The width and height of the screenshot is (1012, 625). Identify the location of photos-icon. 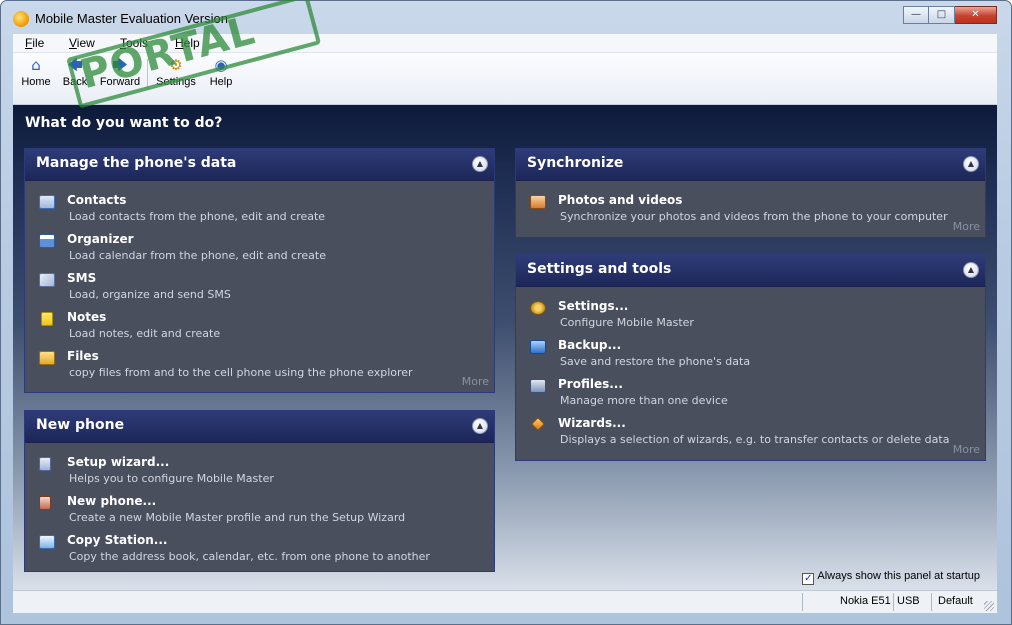
(538, 202).